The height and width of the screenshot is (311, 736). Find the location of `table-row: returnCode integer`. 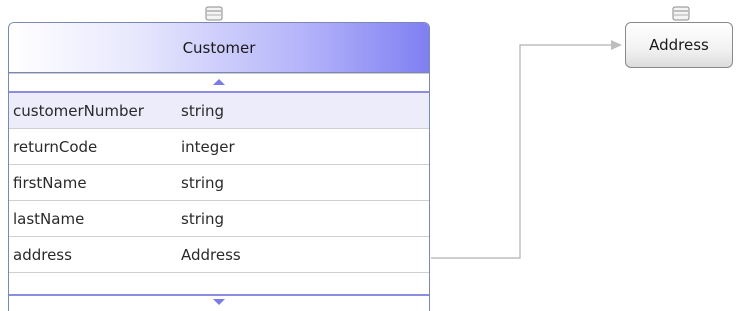

table-row: returnCode integer is located at coordinates (219, 147).